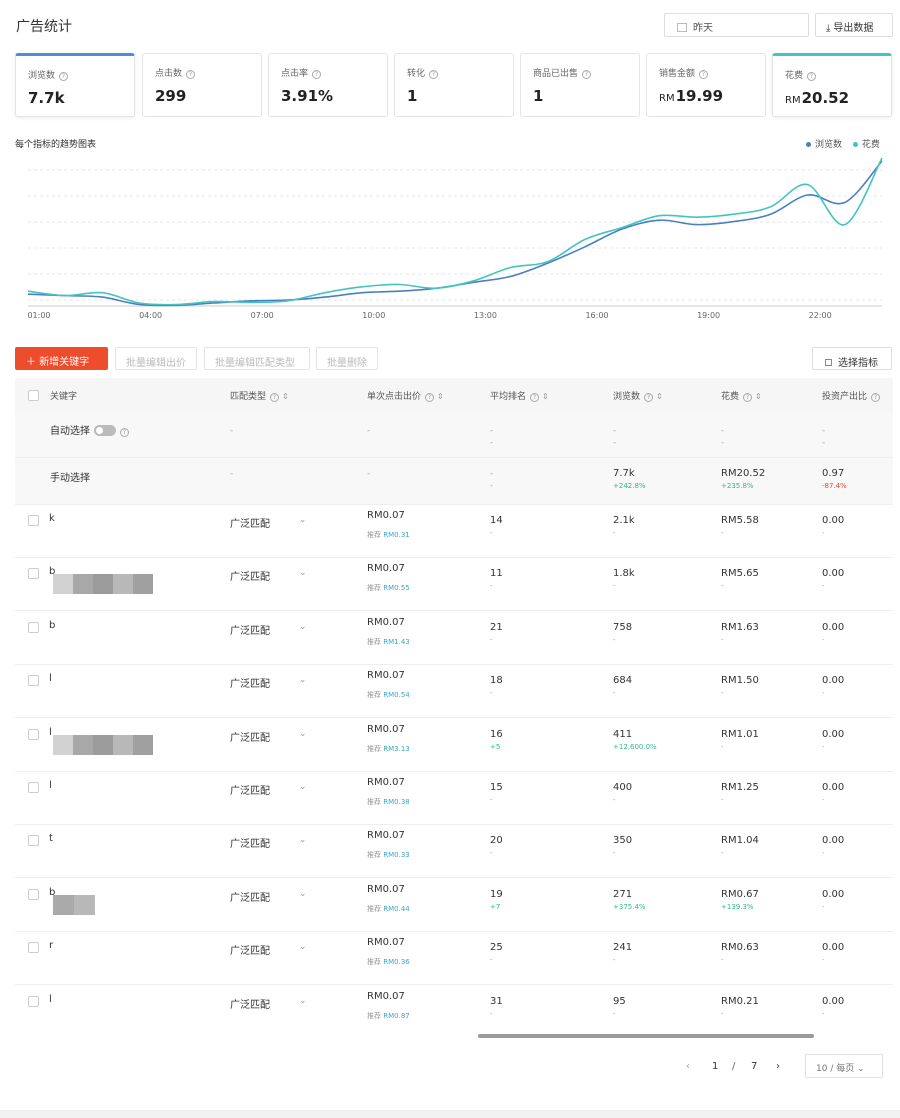 This screenshot has height=1118, width=900. I want to click on impressions: 2.1k, so click(624, 520).